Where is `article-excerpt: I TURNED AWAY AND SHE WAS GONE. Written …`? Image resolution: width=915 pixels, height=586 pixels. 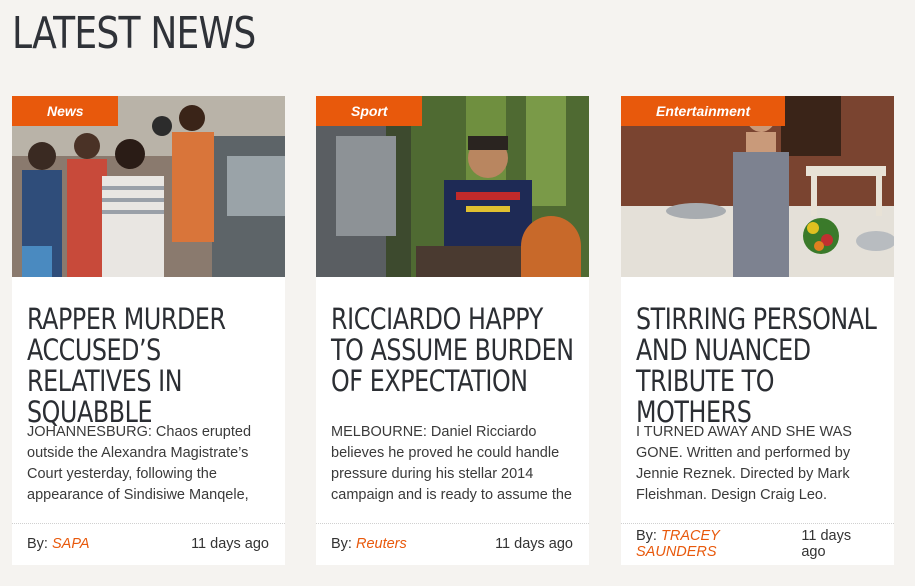 article-excerpt: I TURNED AWAY AND SHE WAS GONE. Written … is located at coordinates (744, 463).